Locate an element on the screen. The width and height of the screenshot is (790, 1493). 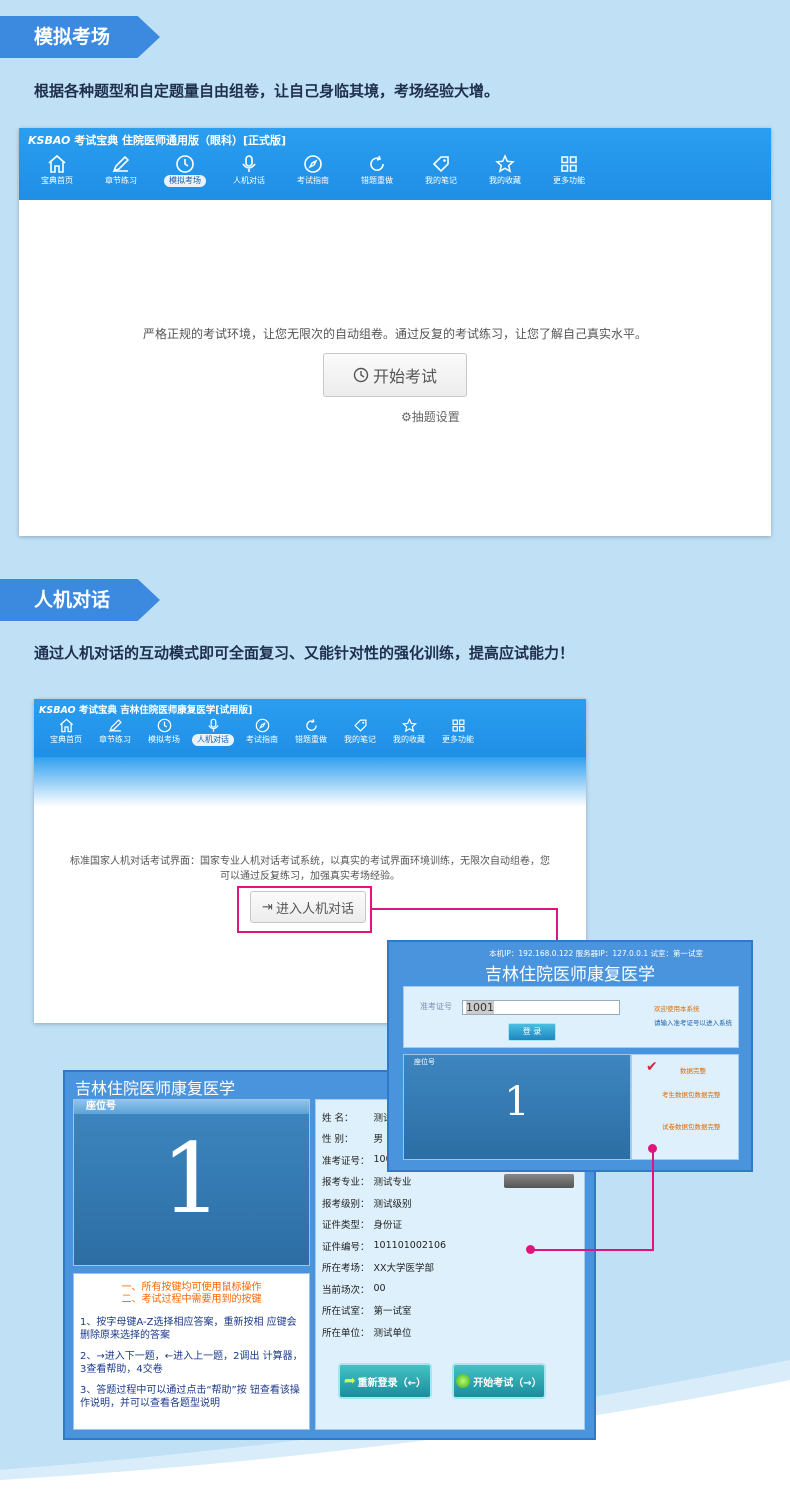
login-seat-label: 座位号 is located at coordinates (424, 1062).